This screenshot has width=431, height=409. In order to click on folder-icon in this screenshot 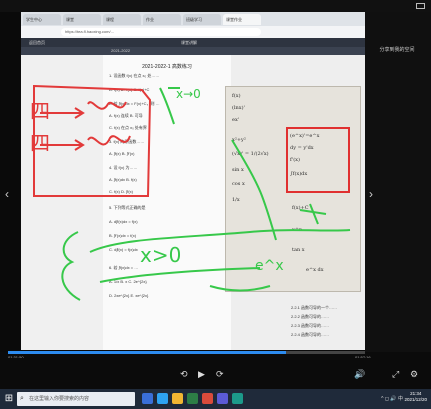, I will do `click(177, 398)`.